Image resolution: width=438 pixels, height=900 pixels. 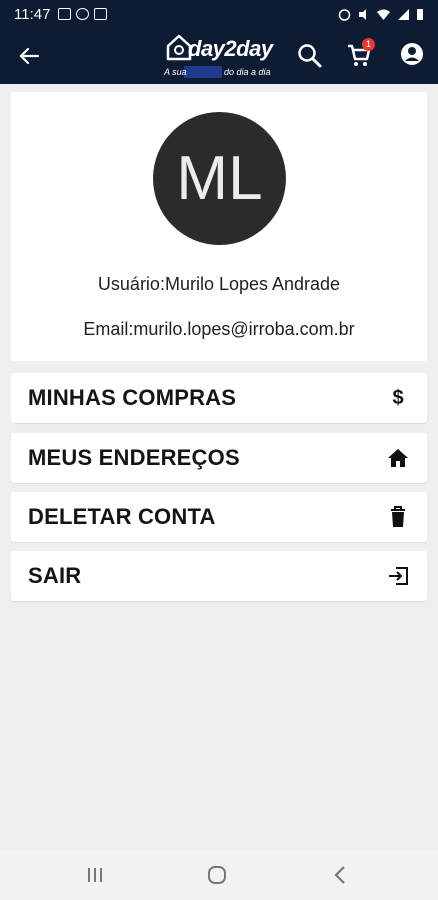 I want to click on menu-item-sair: SAIR, so click(x=219, y=576).